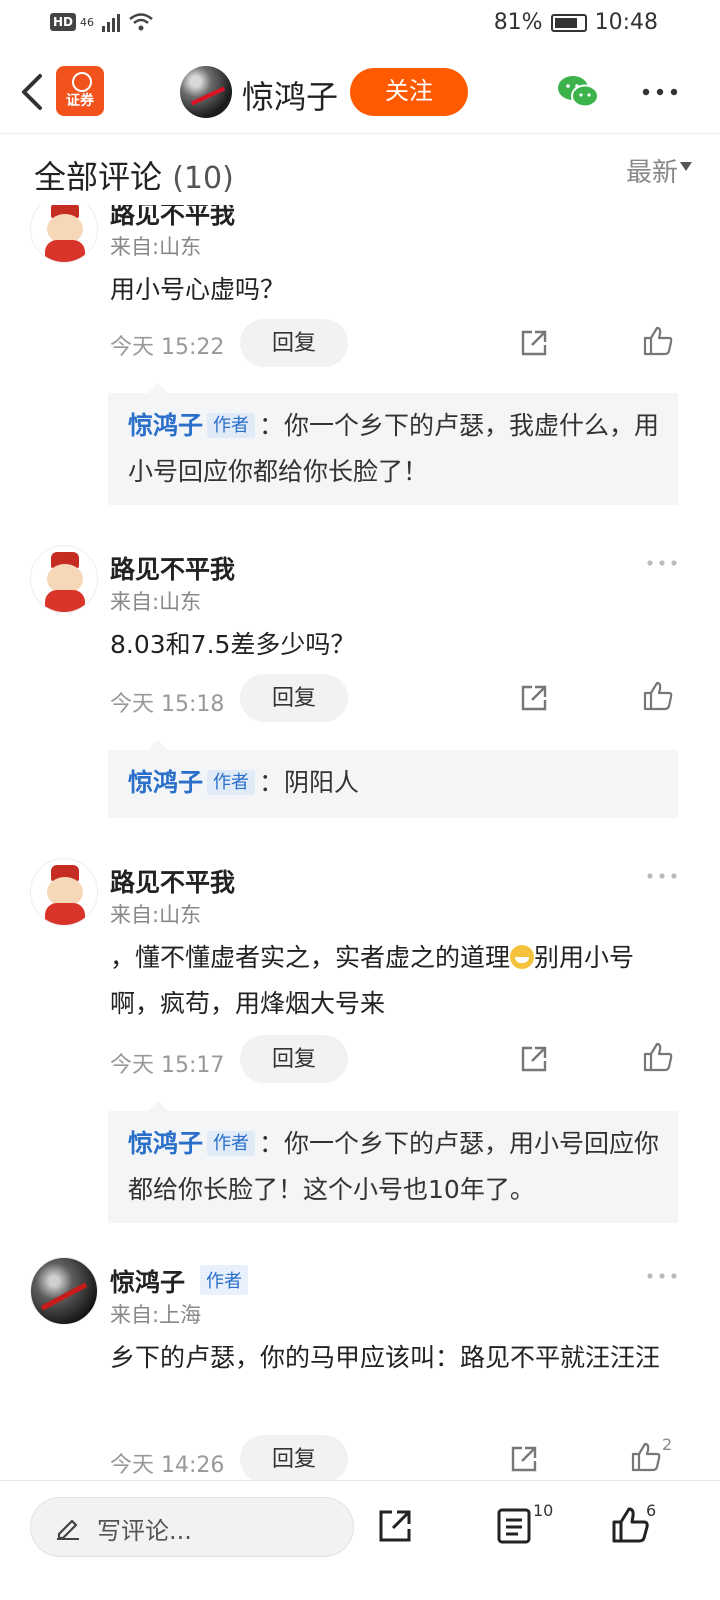 Image resolution: width=720 pixels, height=1600 pixels. Describe the element at coordinates (360, 24) in the screenshot. I see `status-bar: HD 46 81% 10:48` at that location.